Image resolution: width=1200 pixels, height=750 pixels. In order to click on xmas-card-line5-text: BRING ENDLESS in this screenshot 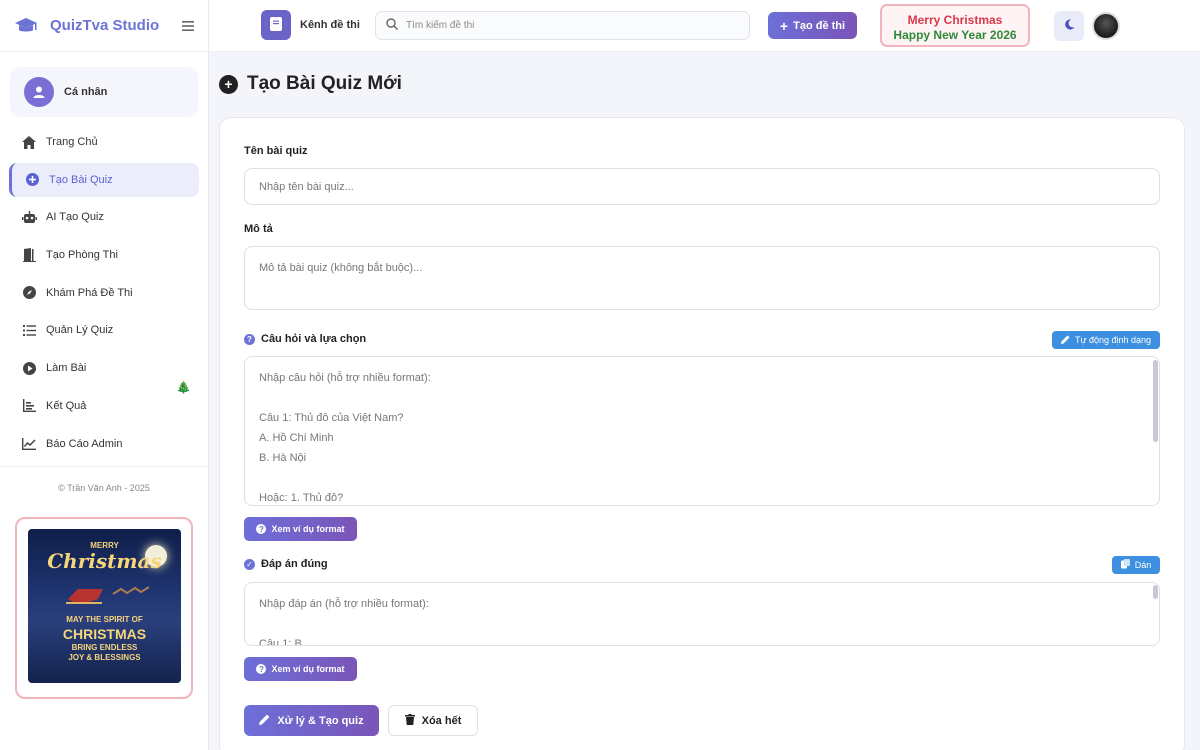, I will do `click(104, 647)`.